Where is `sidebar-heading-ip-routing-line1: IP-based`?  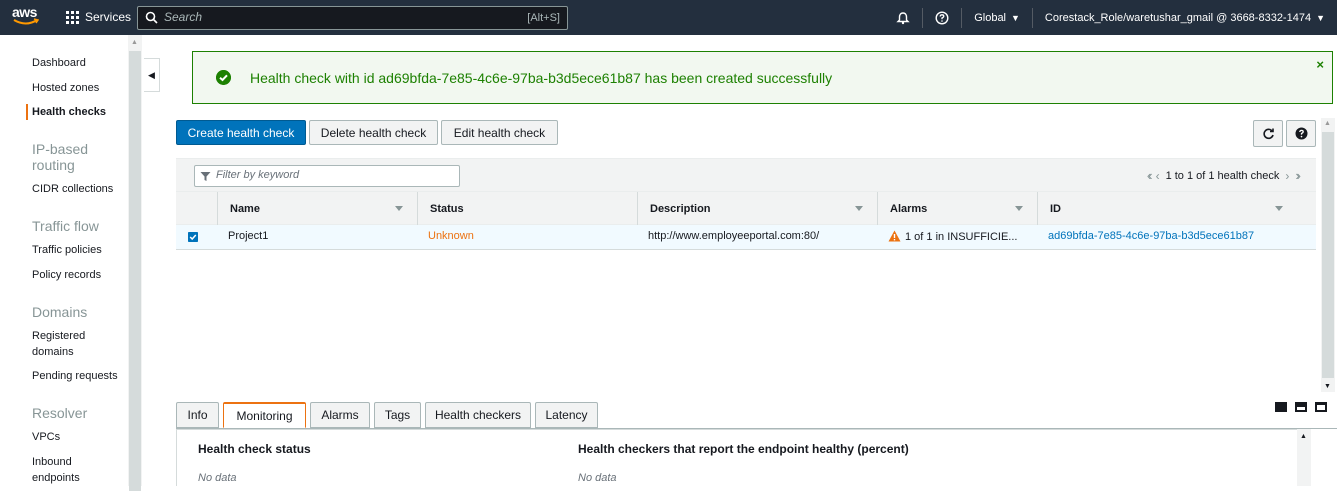 sidebar-heading-ip-routing-line1: IP-based is located at coordinates (60, 149).